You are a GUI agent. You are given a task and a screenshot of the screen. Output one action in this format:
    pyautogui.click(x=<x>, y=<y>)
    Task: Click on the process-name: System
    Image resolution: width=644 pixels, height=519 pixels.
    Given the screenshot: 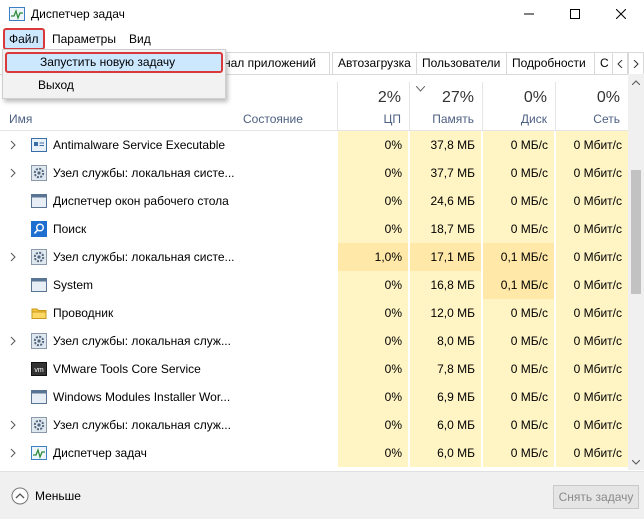 What is the action you would take?
    pyautogui.click(x=73, y=285)
    